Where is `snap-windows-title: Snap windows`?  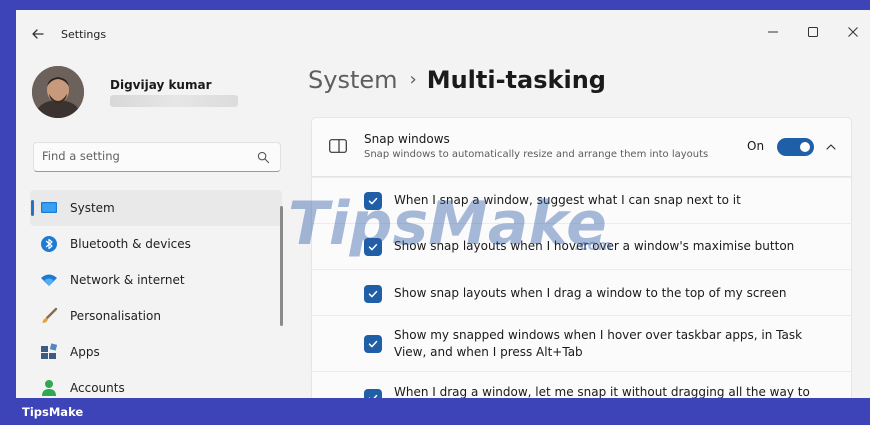 snap-windows-title: Snap windows is located at coordinates (407, 139).